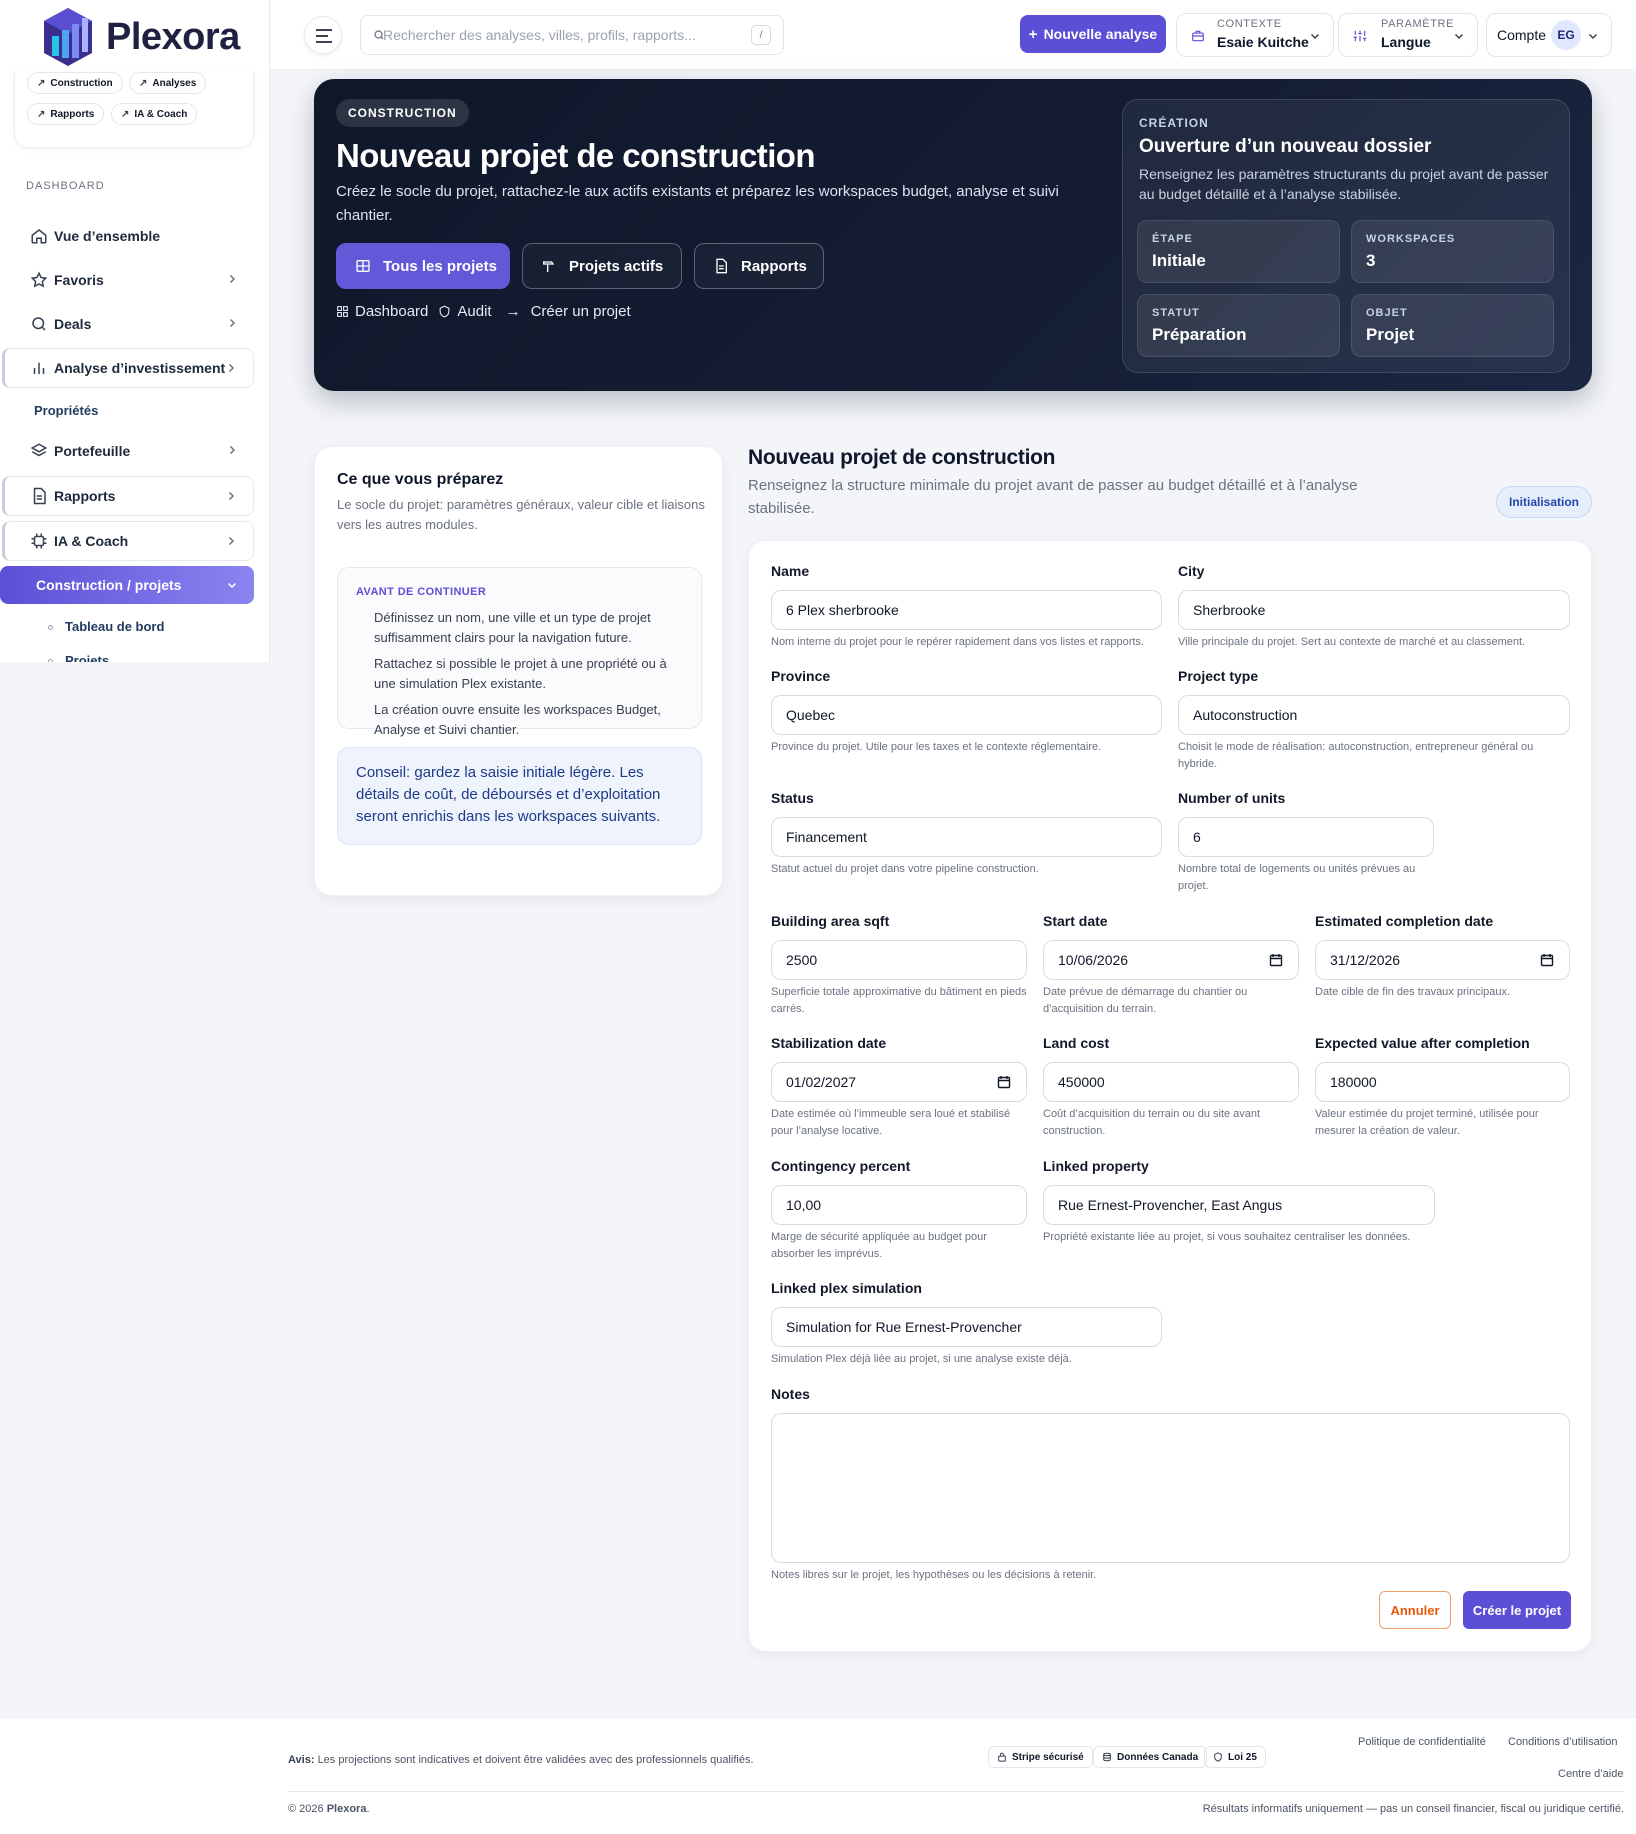 The width and height of the screenshot is (1636, 1834). I want to click on briefcase-icon, so click(1198, 36).